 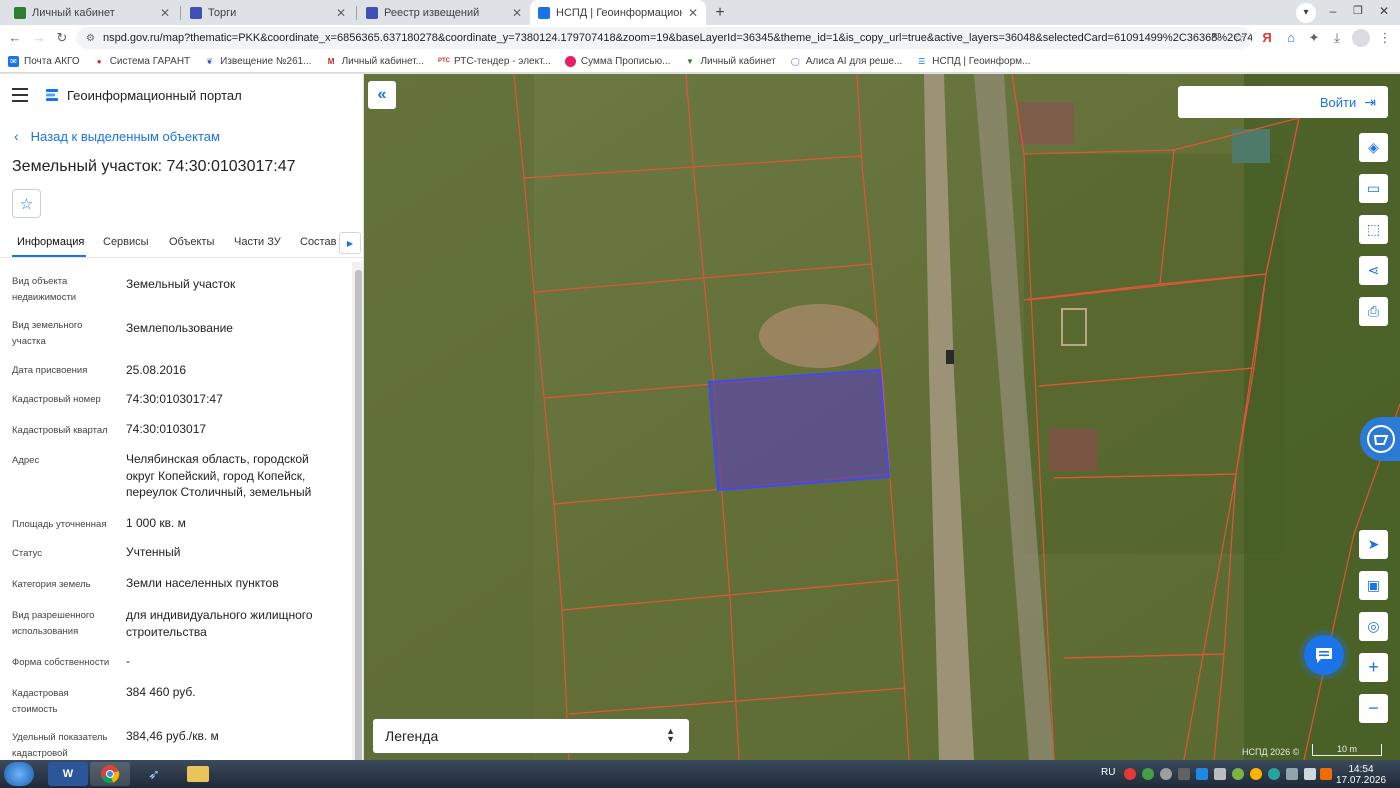 What do you see at coordinates (39, 38) in the screenshot?
I see `forward-icon: →` at bounding box center [39, 38].